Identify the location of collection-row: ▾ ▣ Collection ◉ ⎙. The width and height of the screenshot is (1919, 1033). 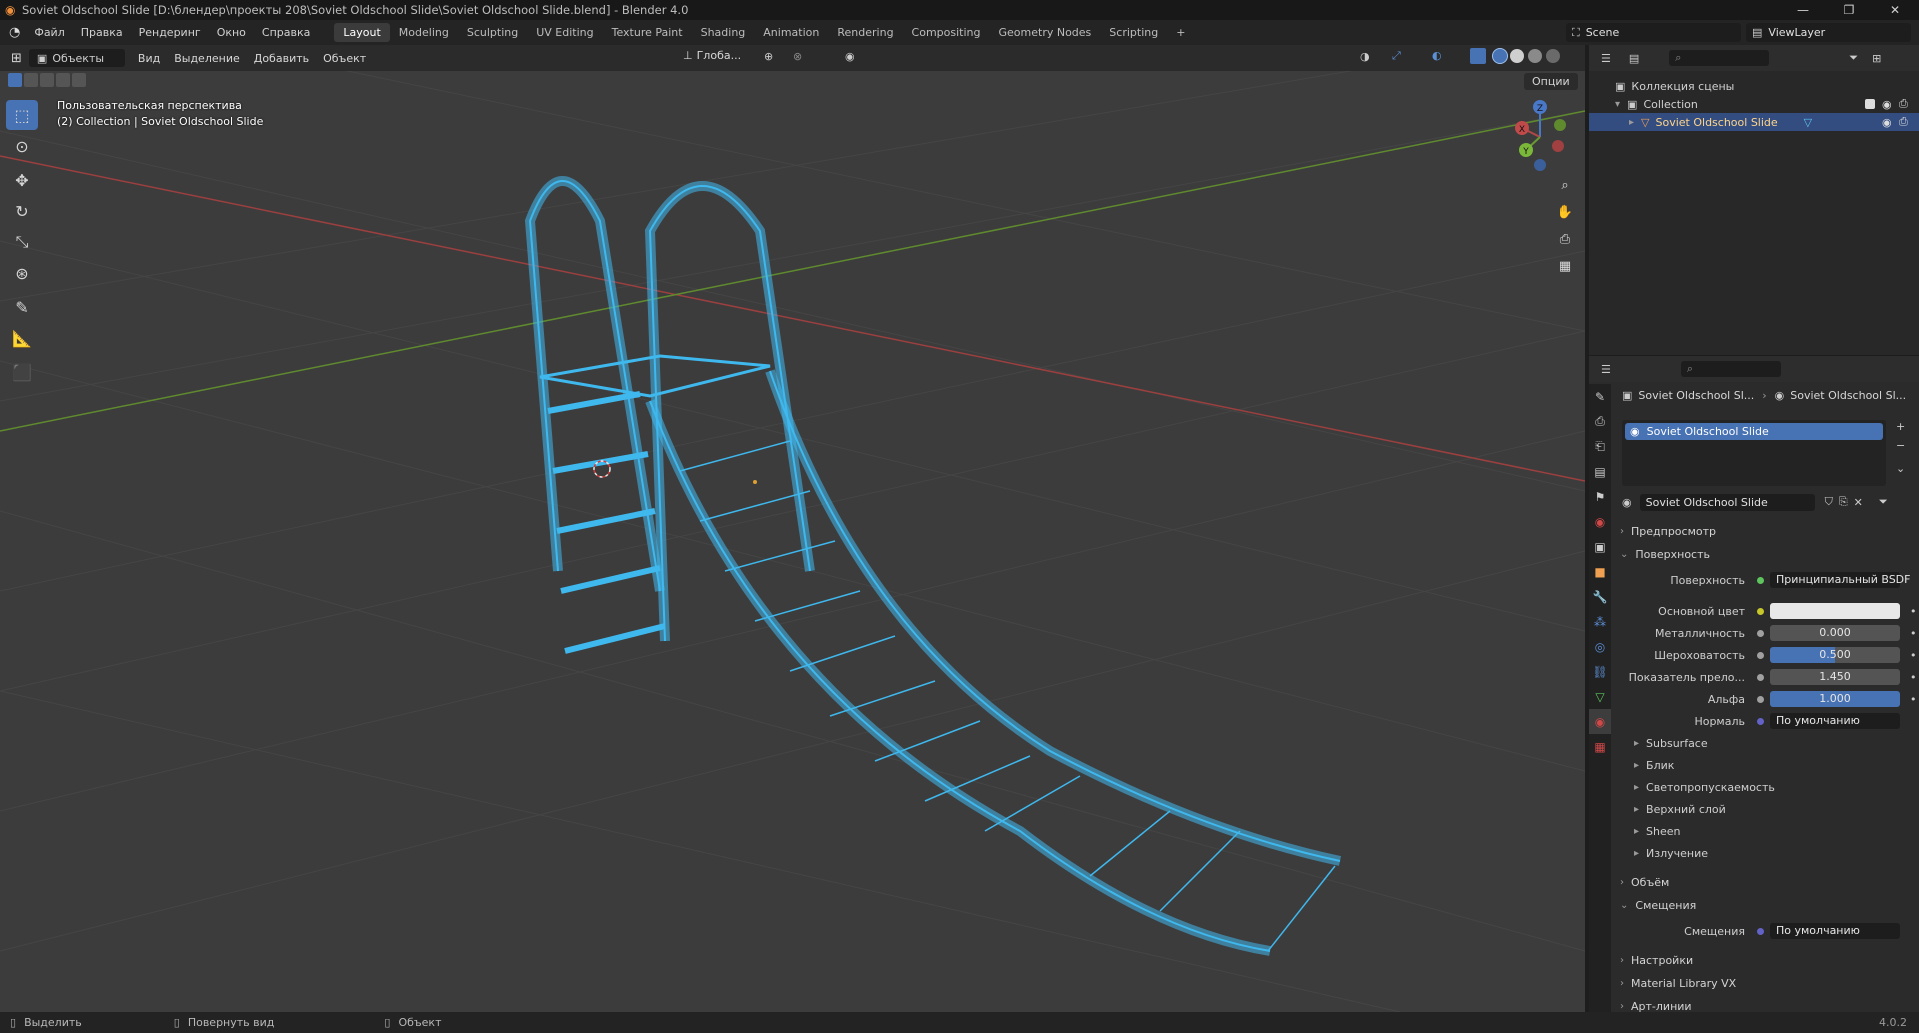
(1754, 104).